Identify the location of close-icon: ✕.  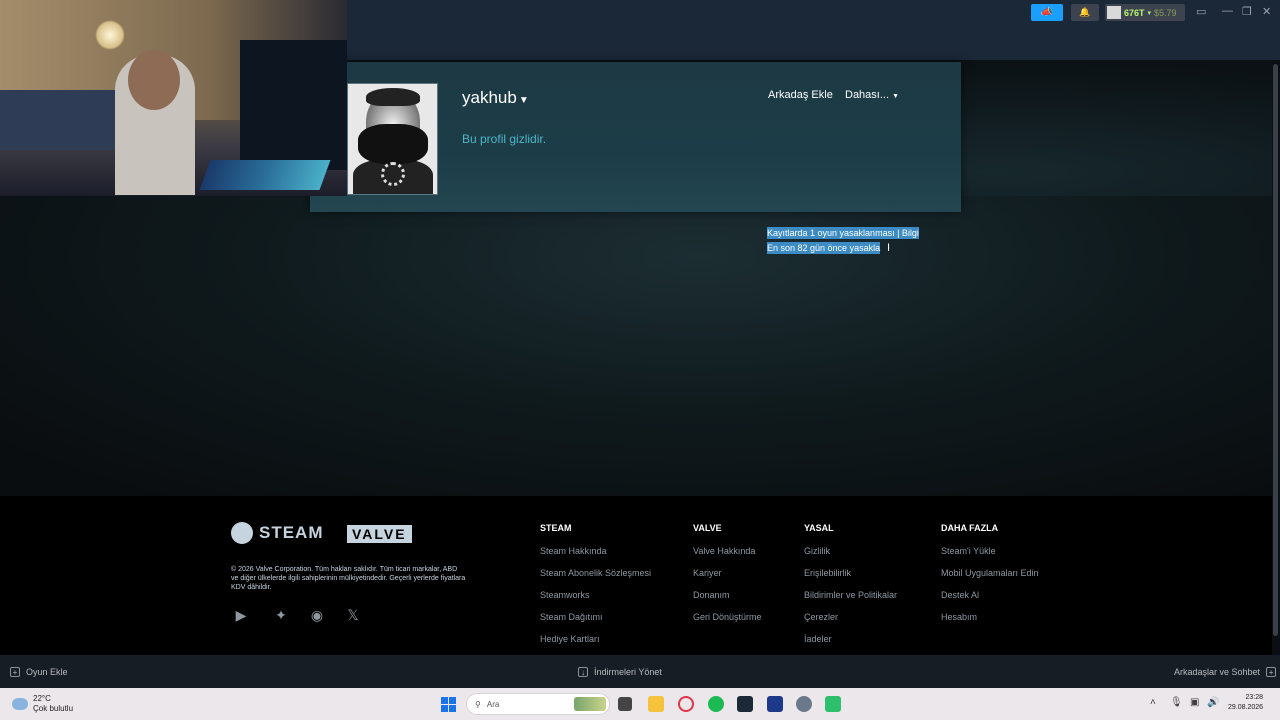
(1266, 11).